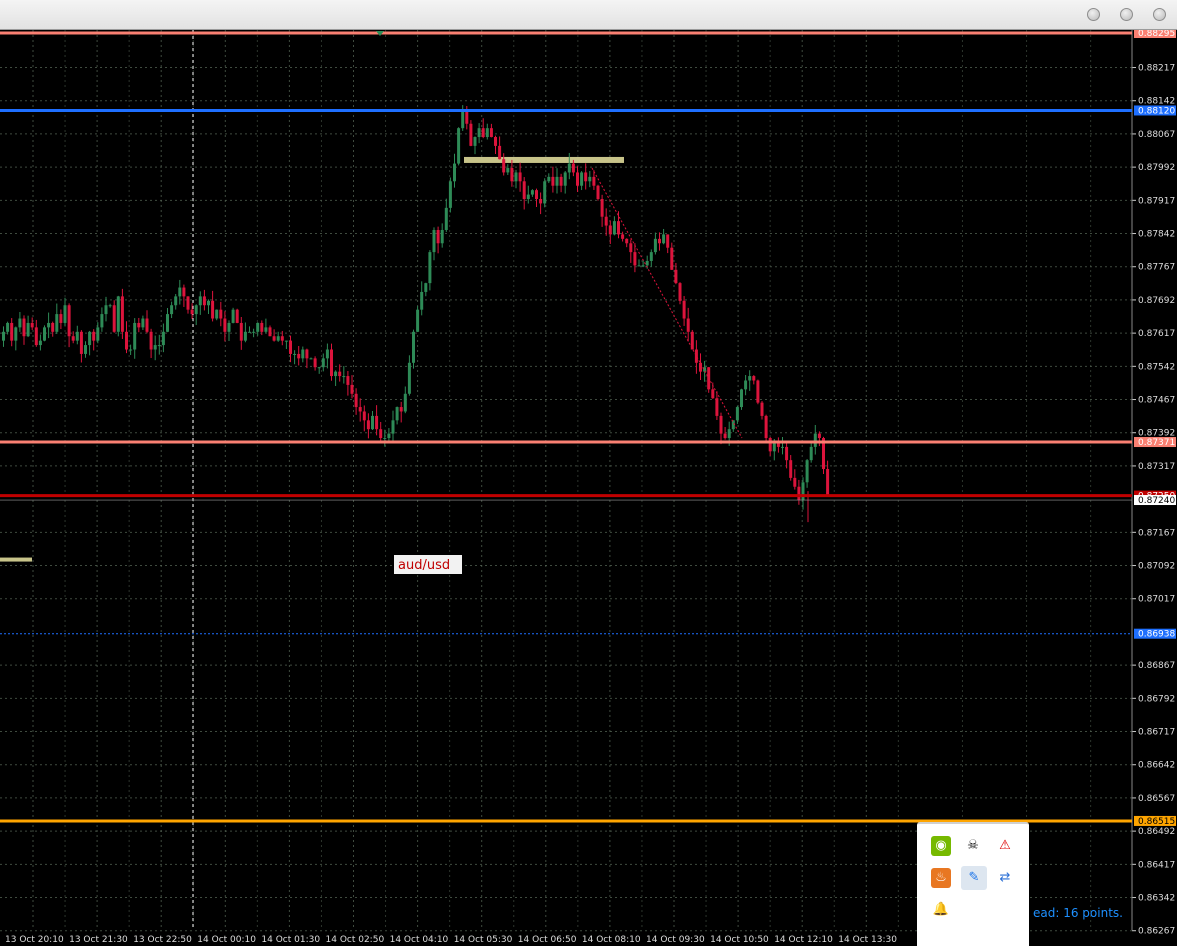 The height and width of the screenshot is (946, 1177). I want to click on level-label: 0.87371, so click(1156, 443).